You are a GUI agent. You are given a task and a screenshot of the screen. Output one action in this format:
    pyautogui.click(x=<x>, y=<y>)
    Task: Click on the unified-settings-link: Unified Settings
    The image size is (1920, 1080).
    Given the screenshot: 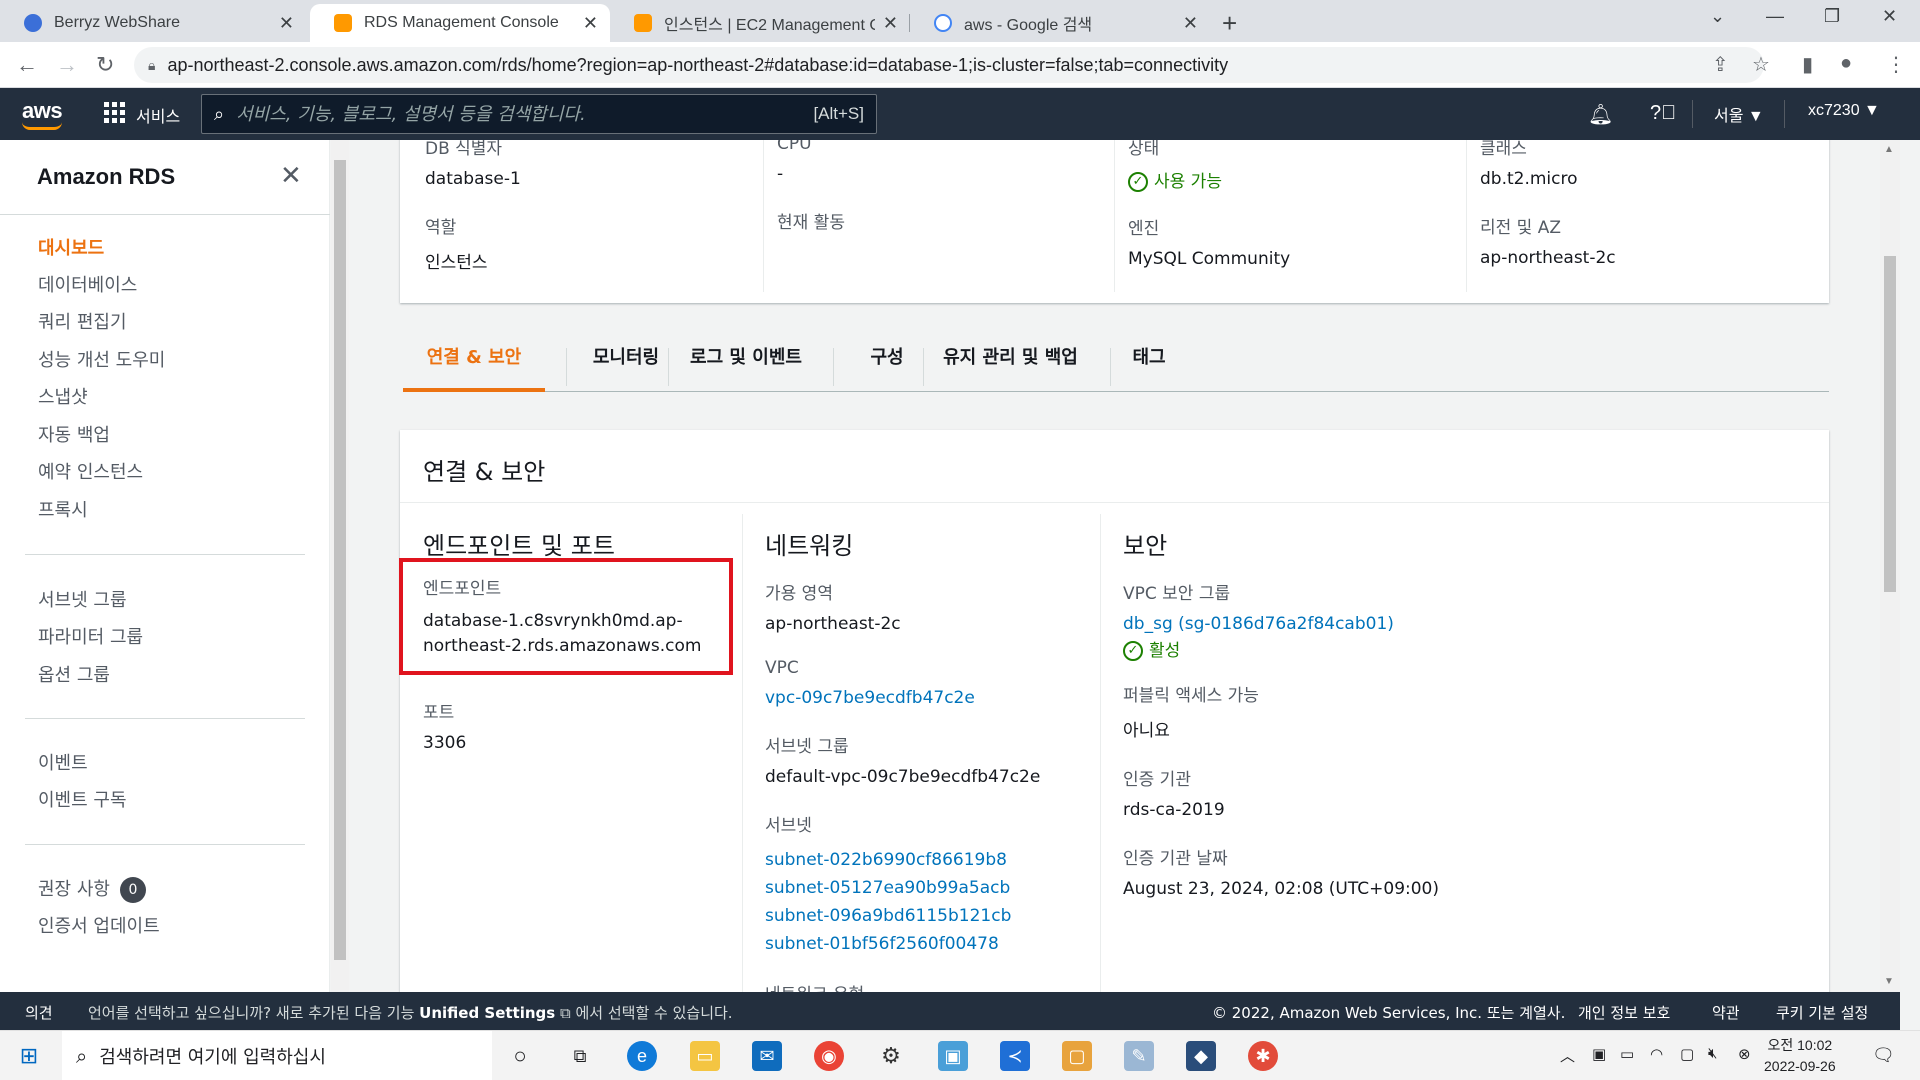 What is the action you would take?
    pyautogui.click(x=487, y=1013)
    